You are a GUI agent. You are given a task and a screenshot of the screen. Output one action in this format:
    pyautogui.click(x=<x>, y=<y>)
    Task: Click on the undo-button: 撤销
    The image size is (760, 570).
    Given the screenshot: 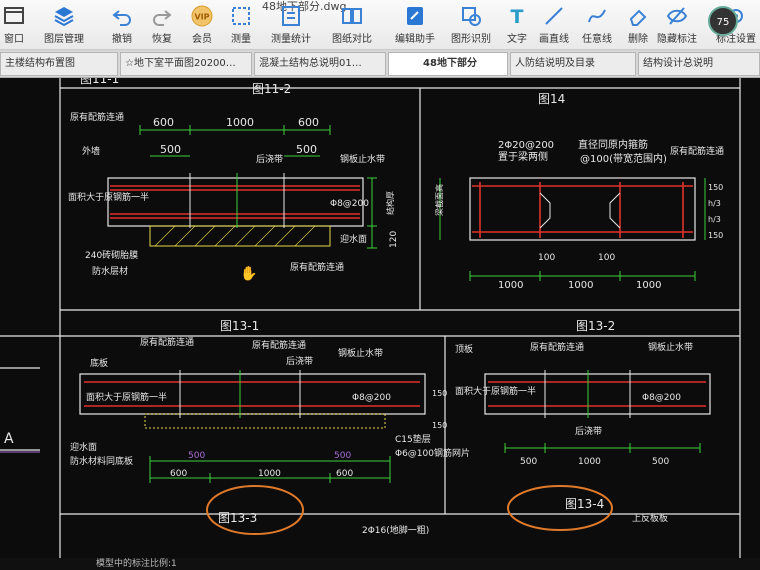 What is the action you would take?
    pyautogui.click(x=122, y=25)
    